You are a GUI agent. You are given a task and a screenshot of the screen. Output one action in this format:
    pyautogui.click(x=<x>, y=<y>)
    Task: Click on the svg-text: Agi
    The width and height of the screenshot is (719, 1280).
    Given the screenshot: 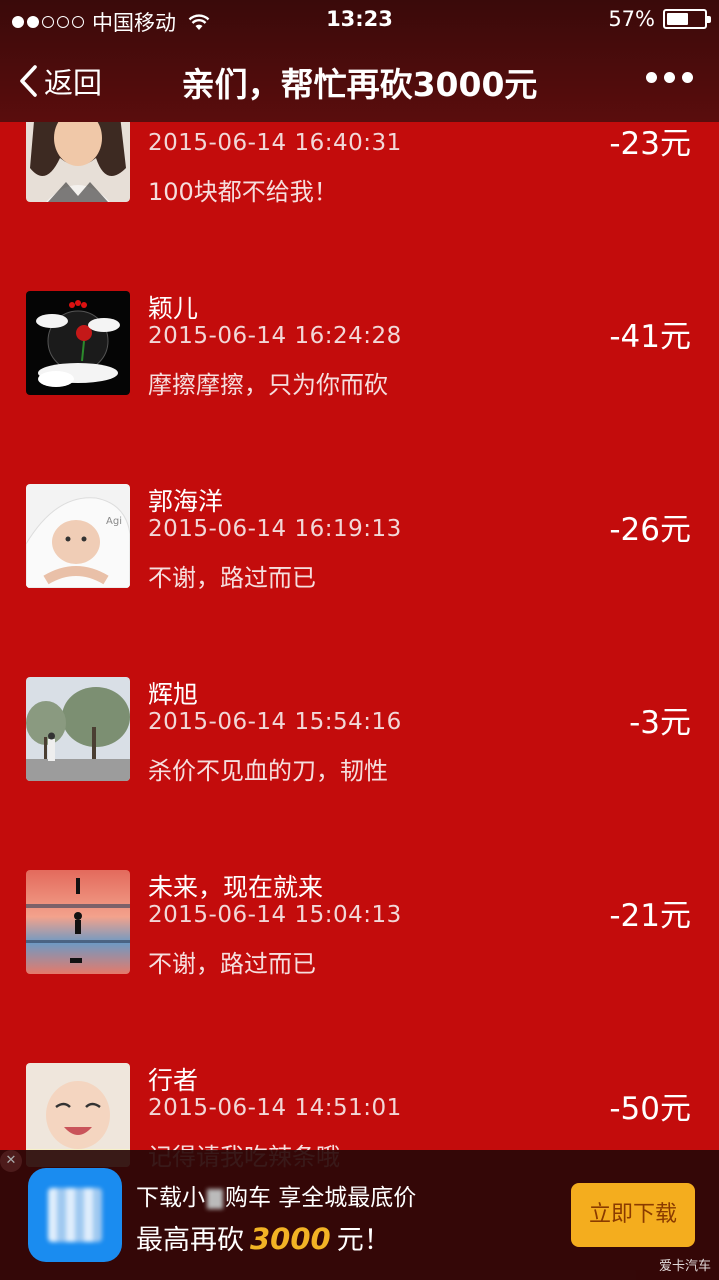 What is the action you would take?
    pyautogui.click(x=114, y=521)
    